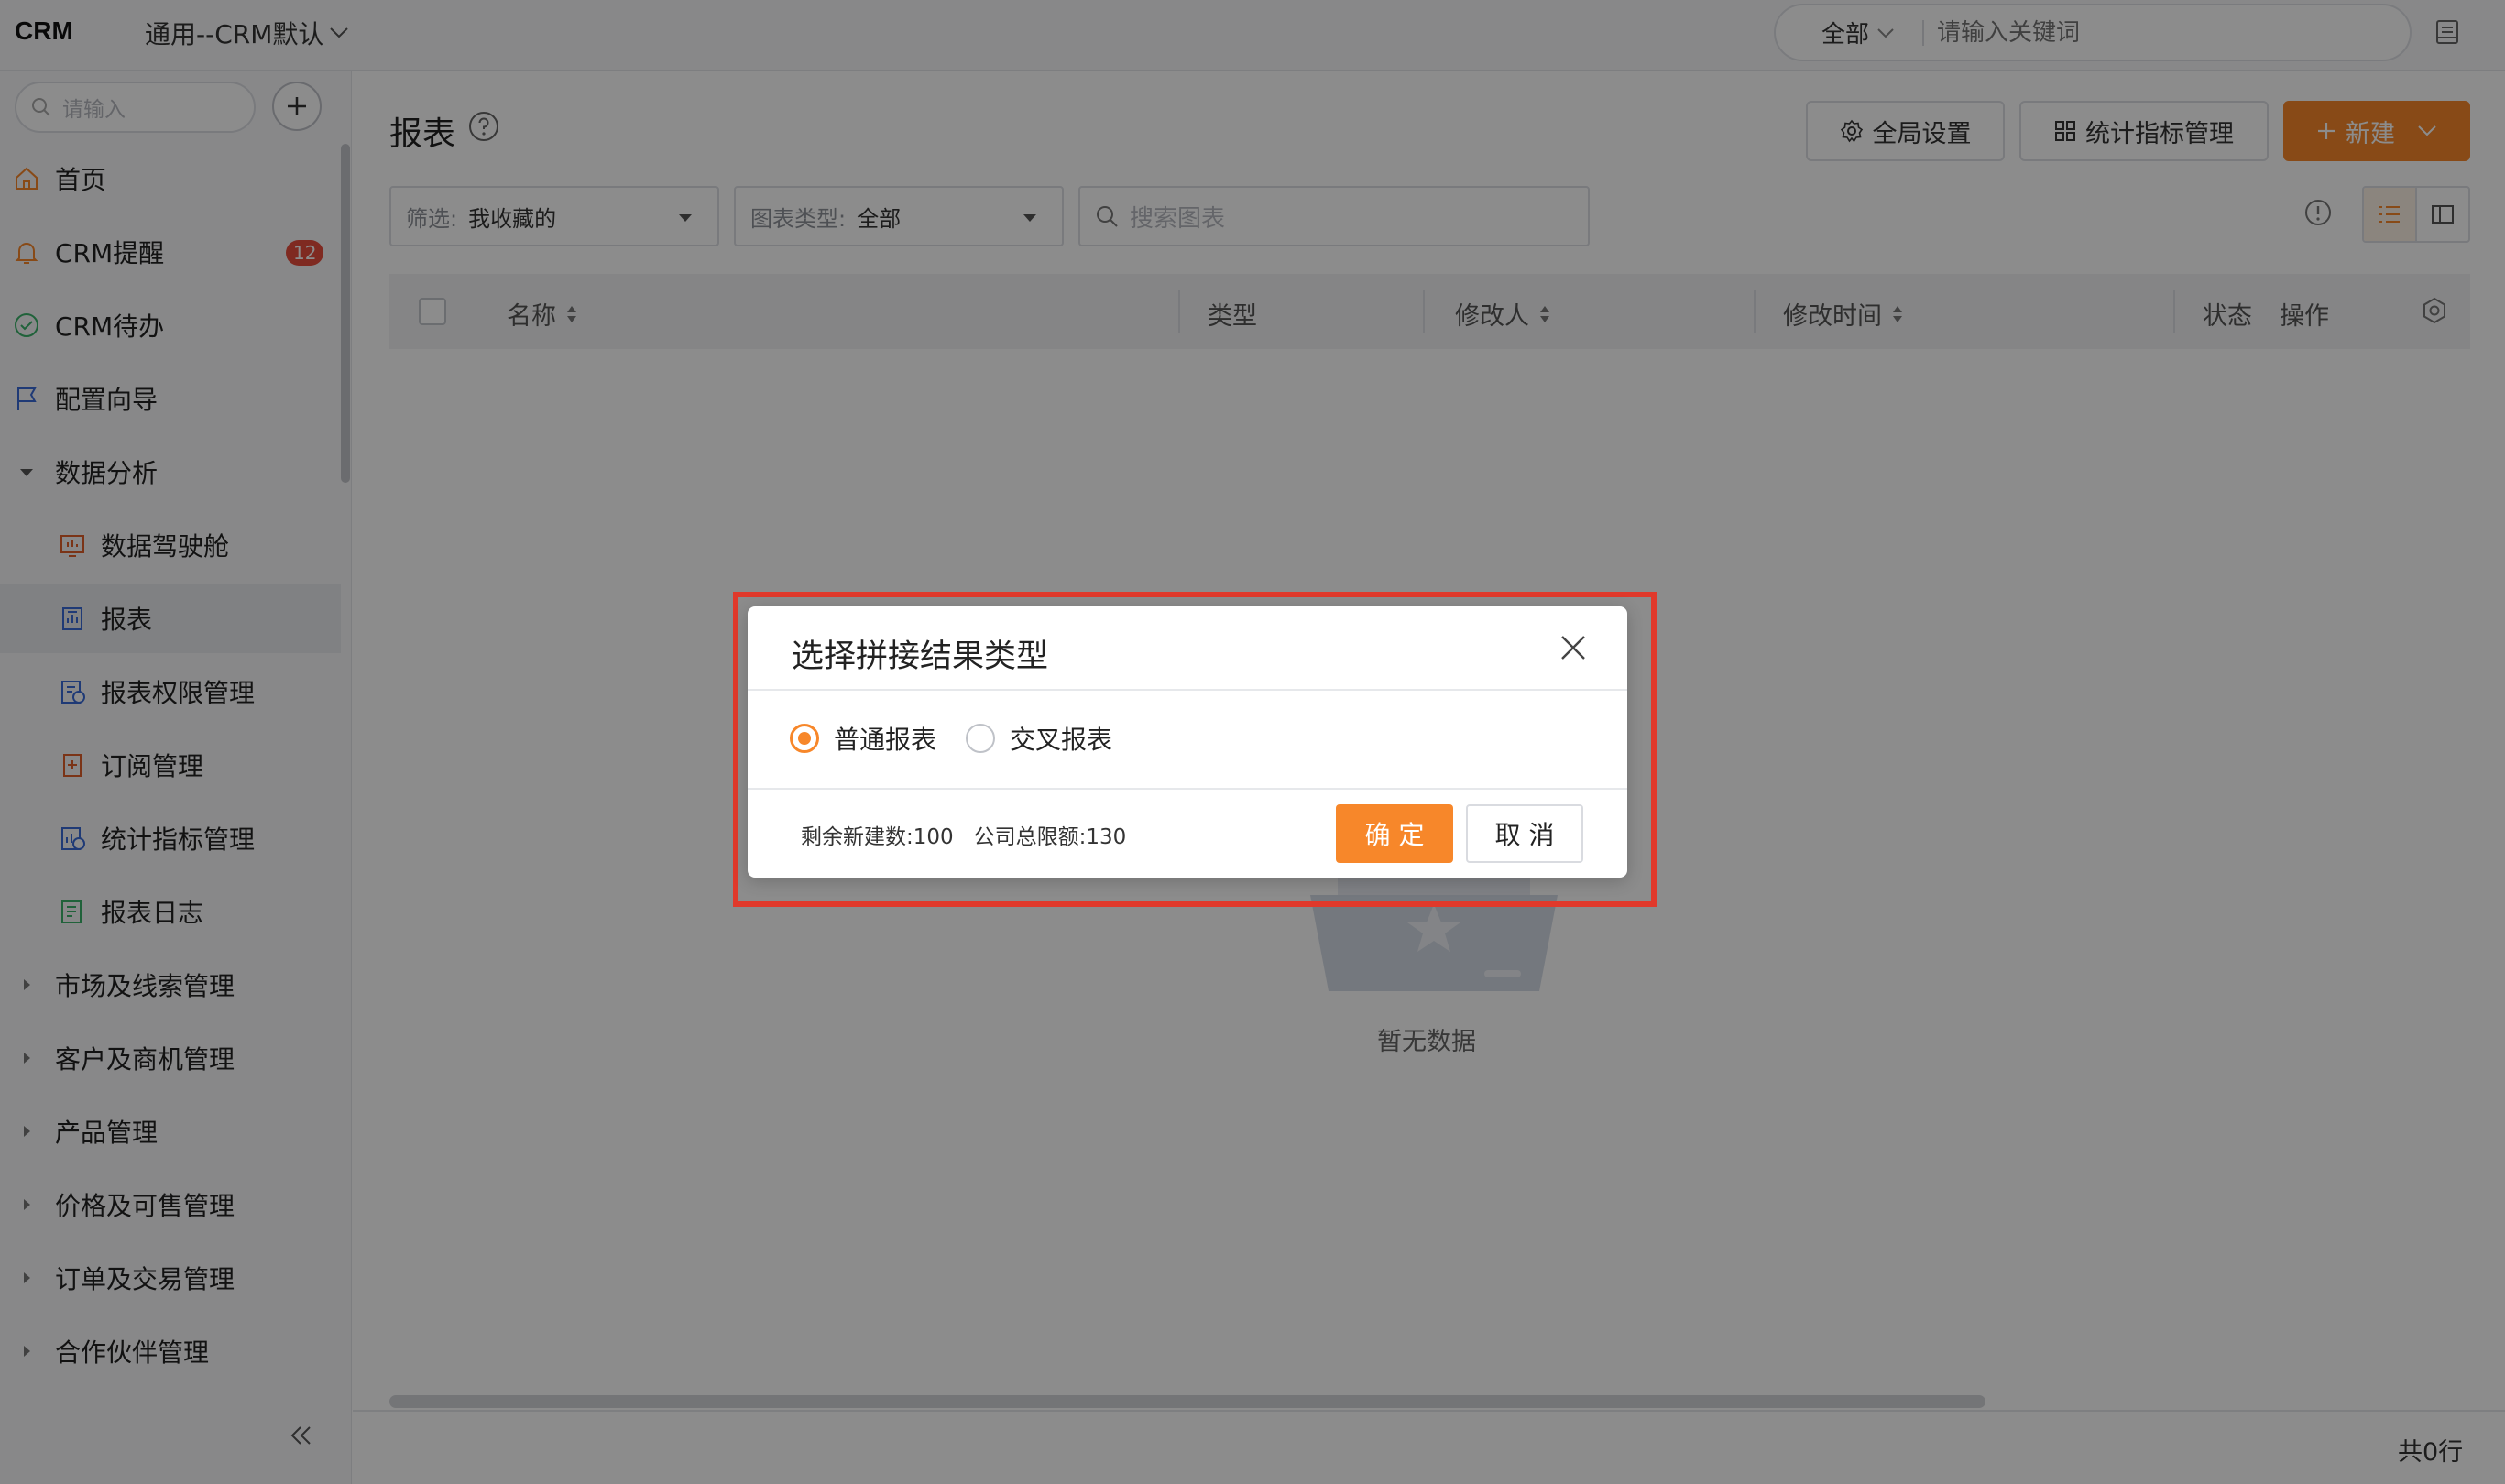 This screenshot has width=2505, height=1484. Describe the element at coordinates (1394, 833) in the screenshot. I see `confirm-button: 确 定` at that location.